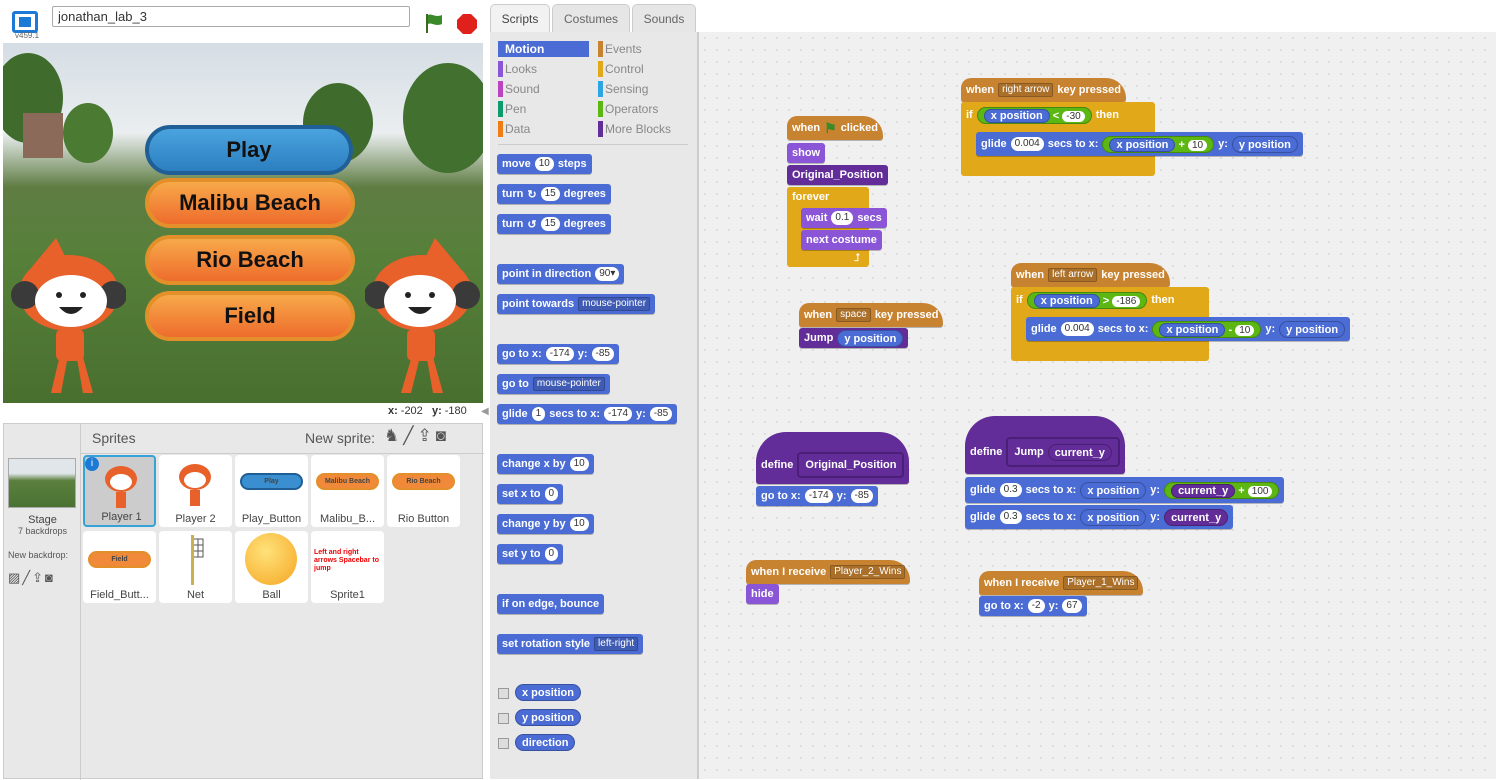 Image resolution: width=1496 pixels, height=780 pixels. Describe the element at coordinates (15, 577) in the screenshot. I see `paint-backdrop-icon: ▨` at that location.